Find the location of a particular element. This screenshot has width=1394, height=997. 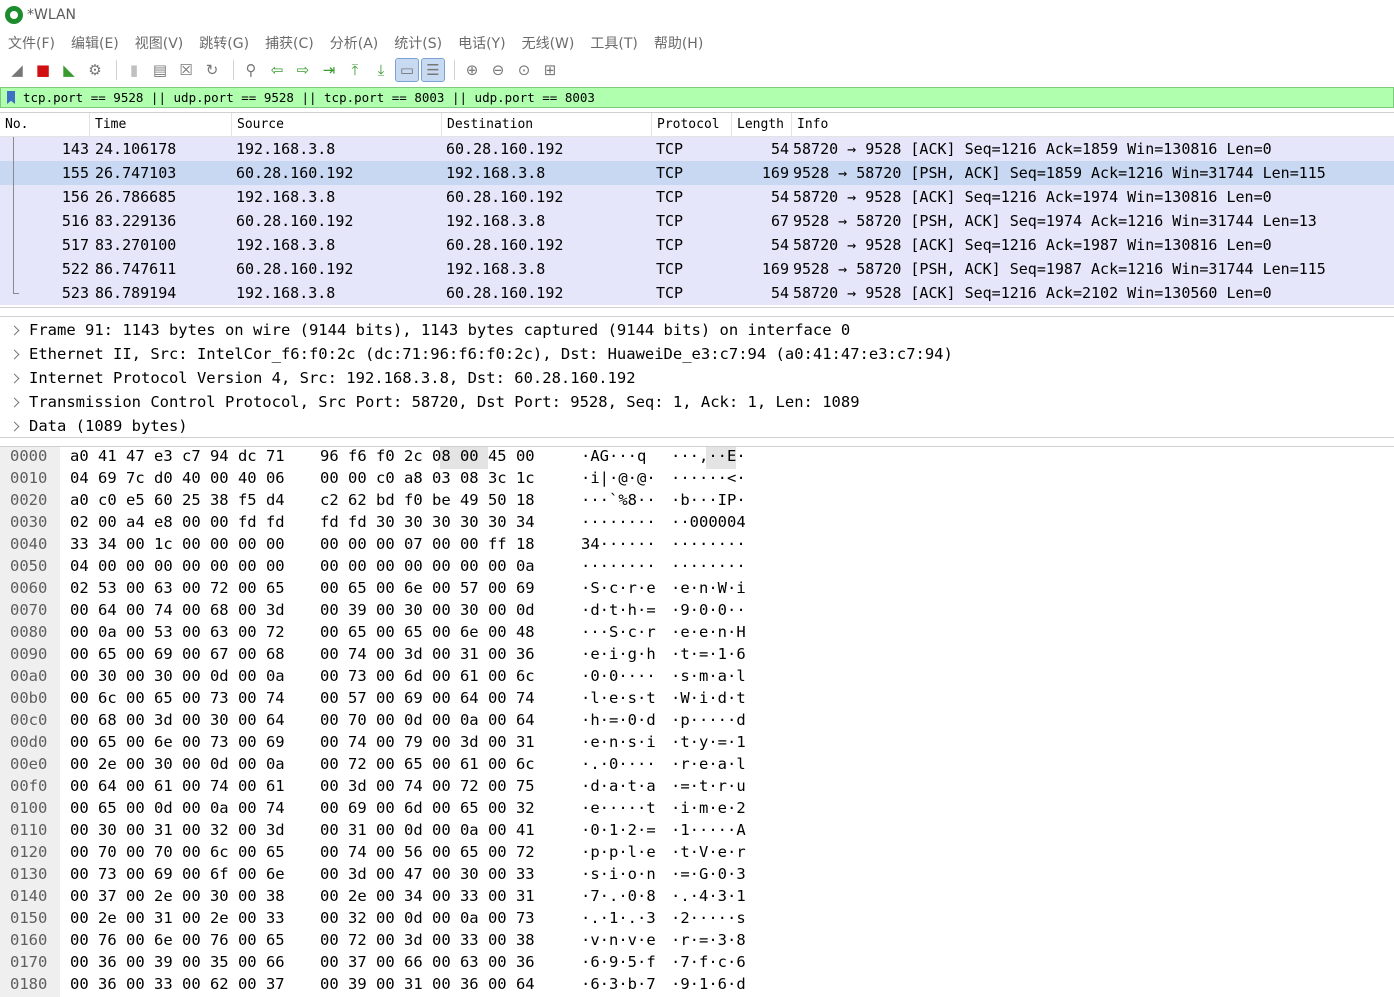

packet-length: 169 is located at coordinates (775, 173).